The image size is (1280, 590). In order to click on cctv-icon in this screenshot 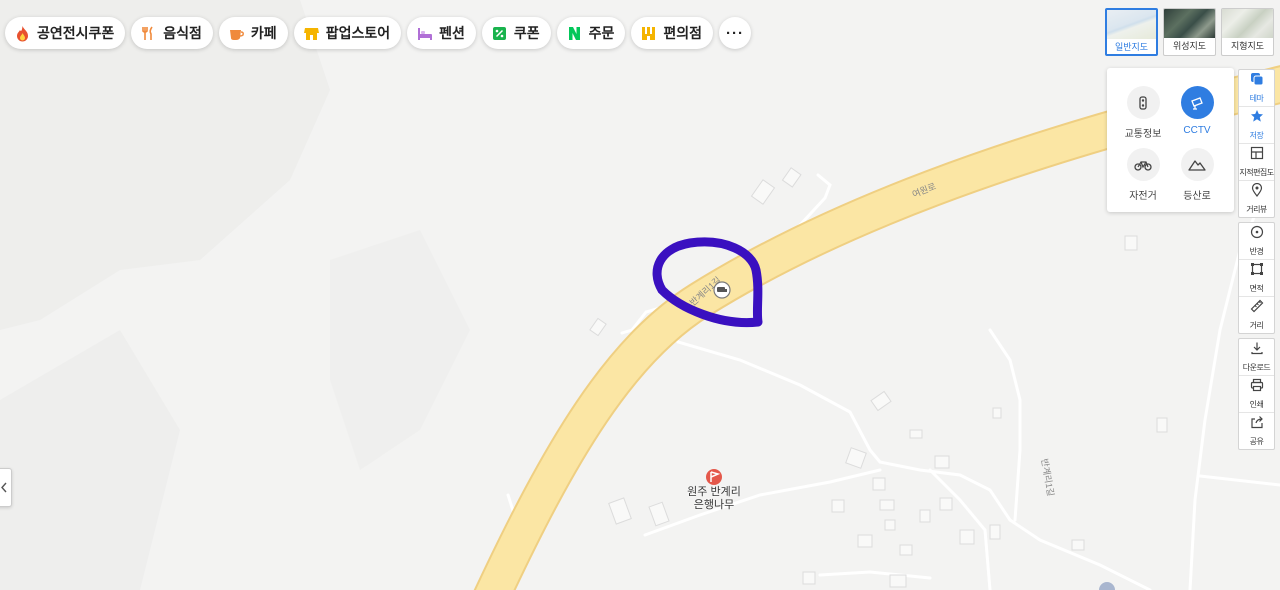, I will do `click(1197, 102)`.